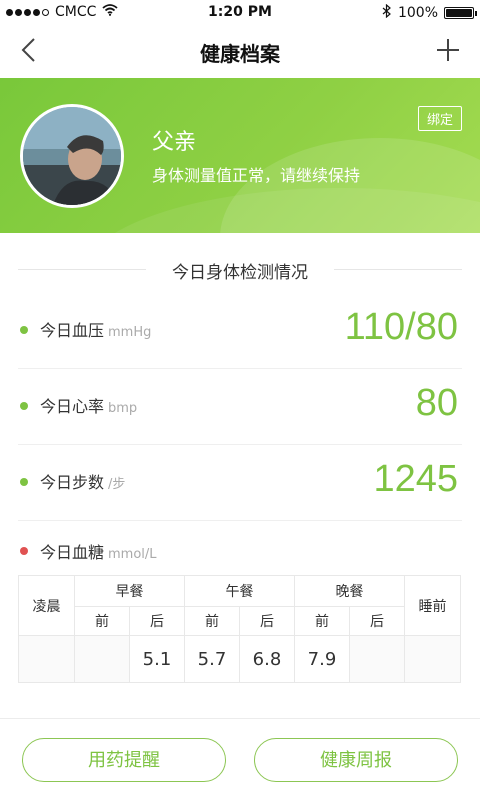  Describe the element at coordinates (102, 659) in the screenshot. I see `value-breakfast-before` at that location.